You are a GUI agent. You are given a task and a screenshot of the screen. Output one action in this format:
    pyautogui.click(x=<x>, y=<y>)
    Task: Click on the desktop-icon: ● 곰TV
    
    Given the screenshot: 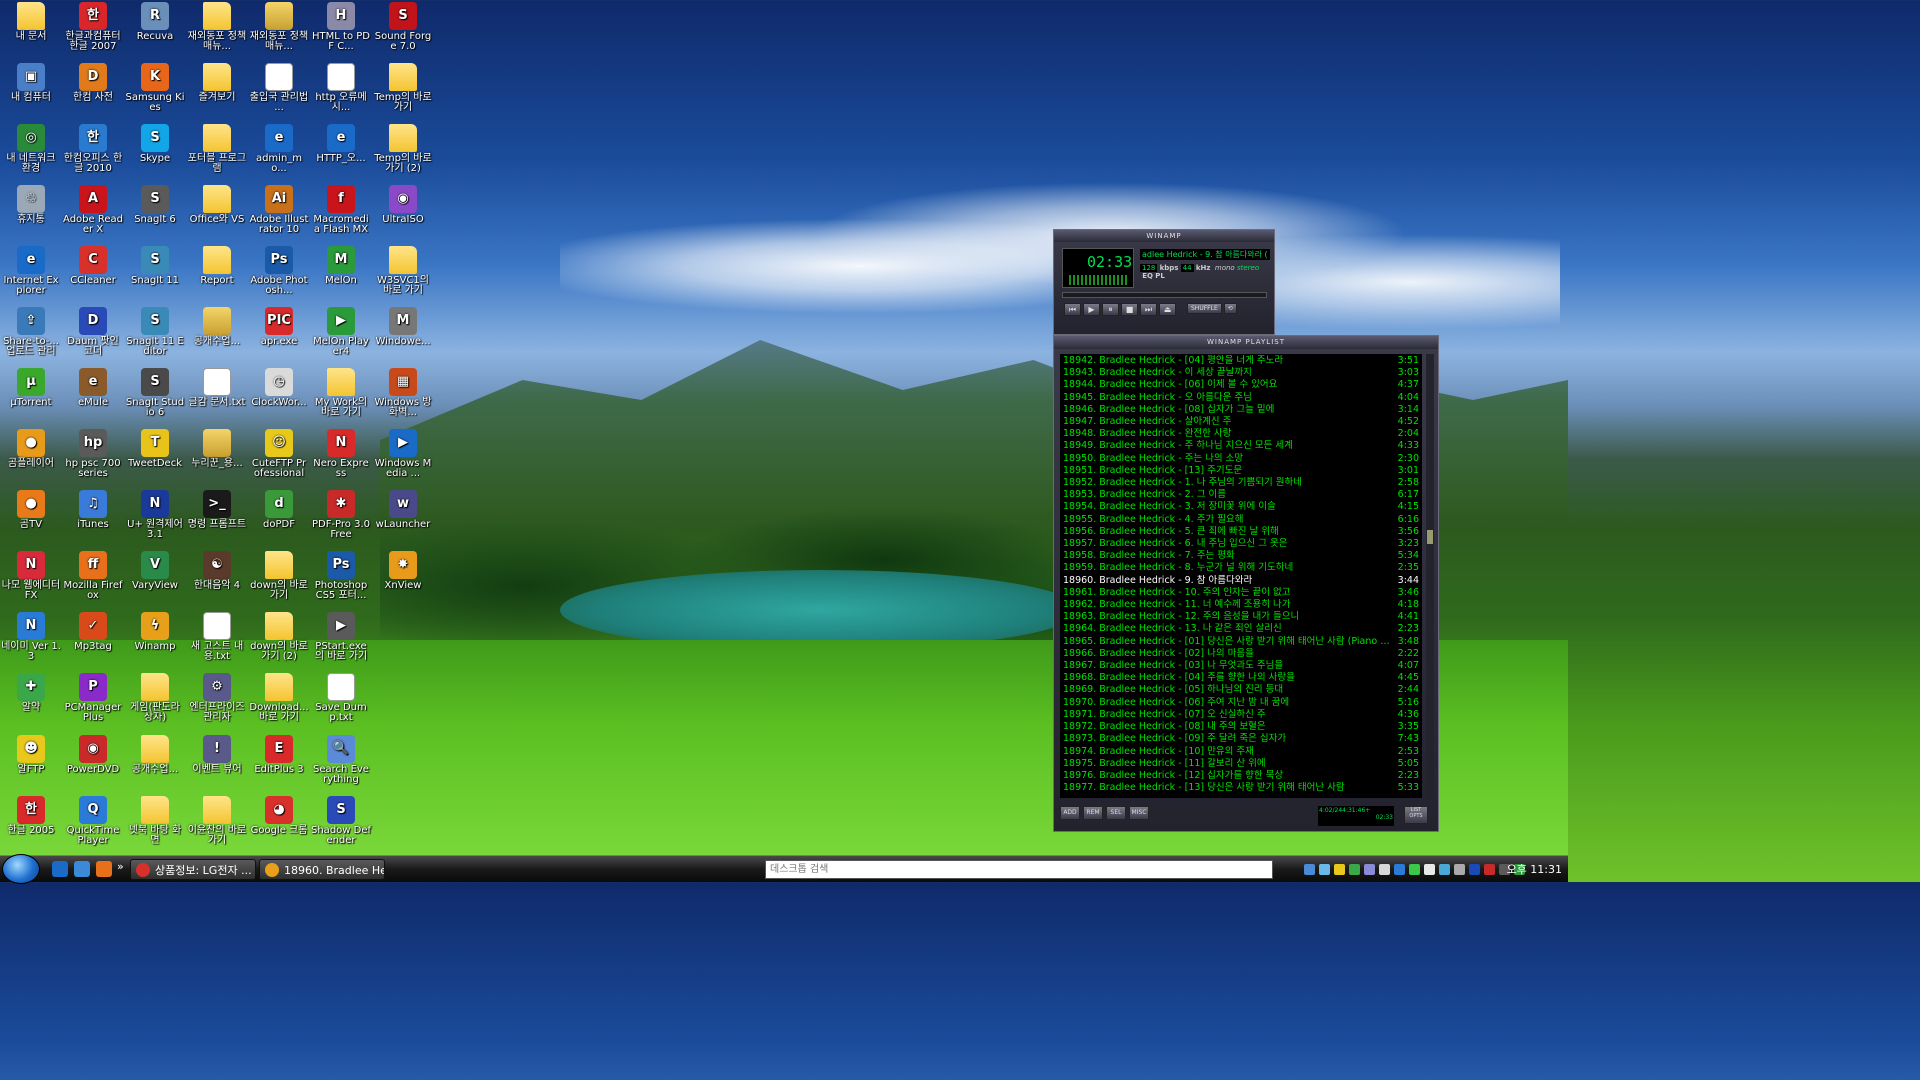 What is the action you would take?
    pyautogui.click(x=31, y=510)
    